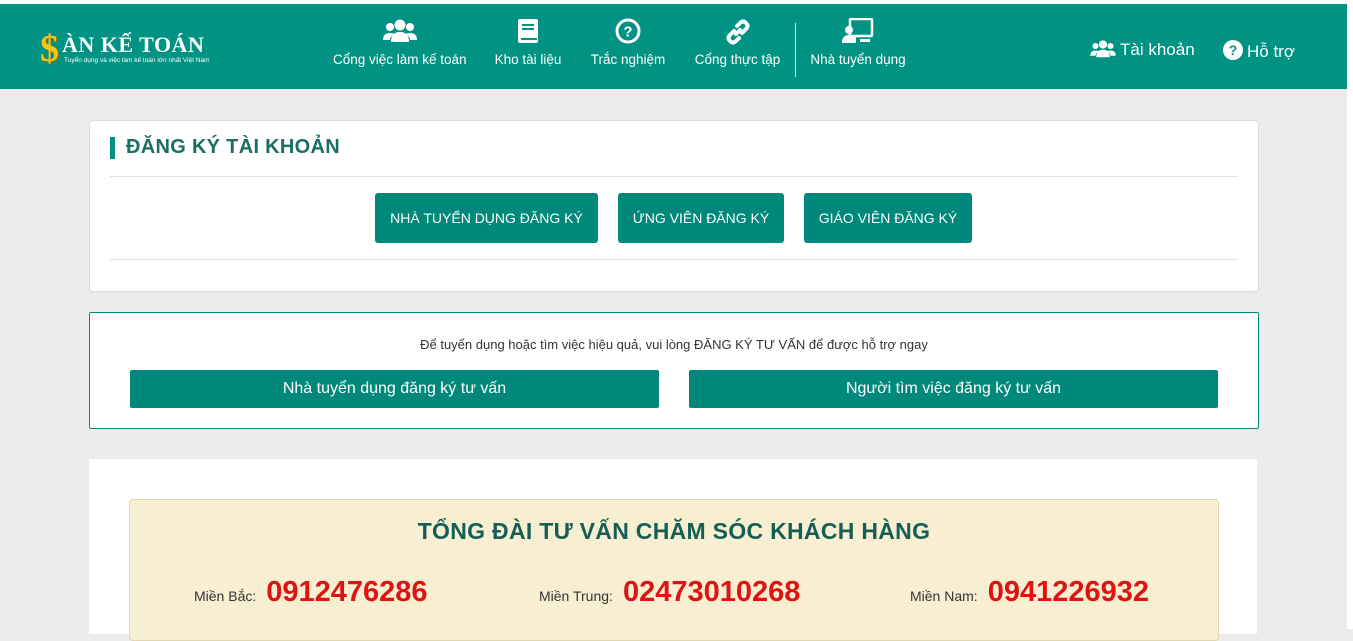 This screenshot has width=1353, height=641. I want to click on region-label: Miền Trung:, so click(576, 596).